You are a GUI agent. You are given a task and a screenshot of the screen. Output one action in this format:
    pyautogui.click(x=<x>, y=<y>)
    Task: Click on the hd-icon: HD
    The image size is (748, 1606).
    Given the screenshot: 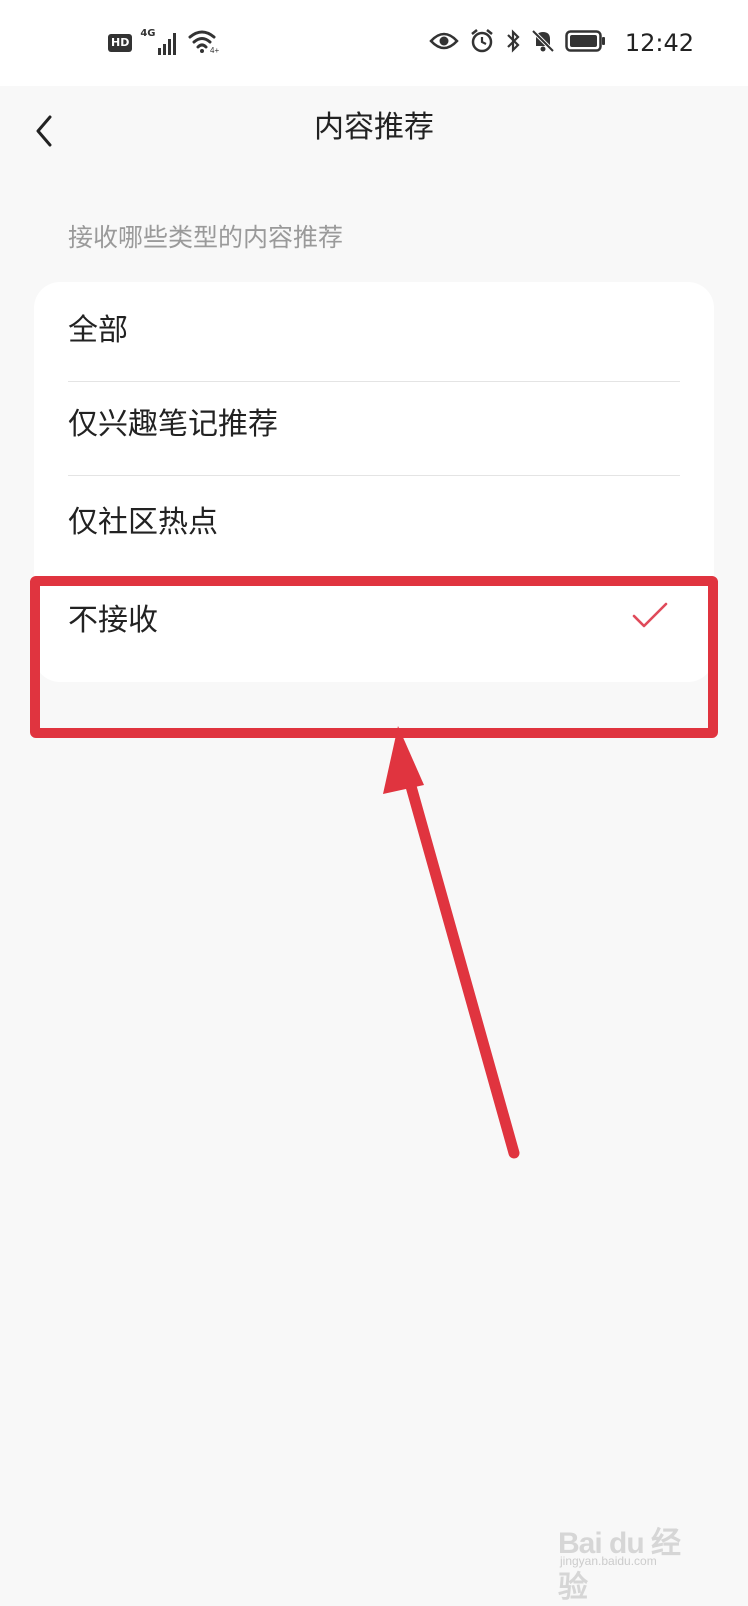 What is the action you would take?
    pyautogui.click(x=120, y=43)
    